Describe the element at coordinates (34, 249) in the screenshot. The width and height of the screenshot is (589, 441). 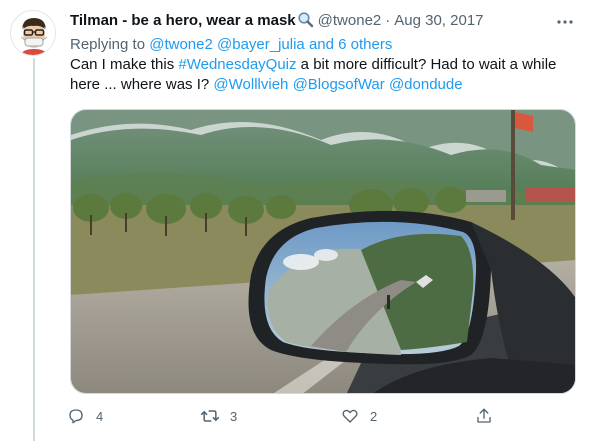
I see `thread-connector-line` at that location.